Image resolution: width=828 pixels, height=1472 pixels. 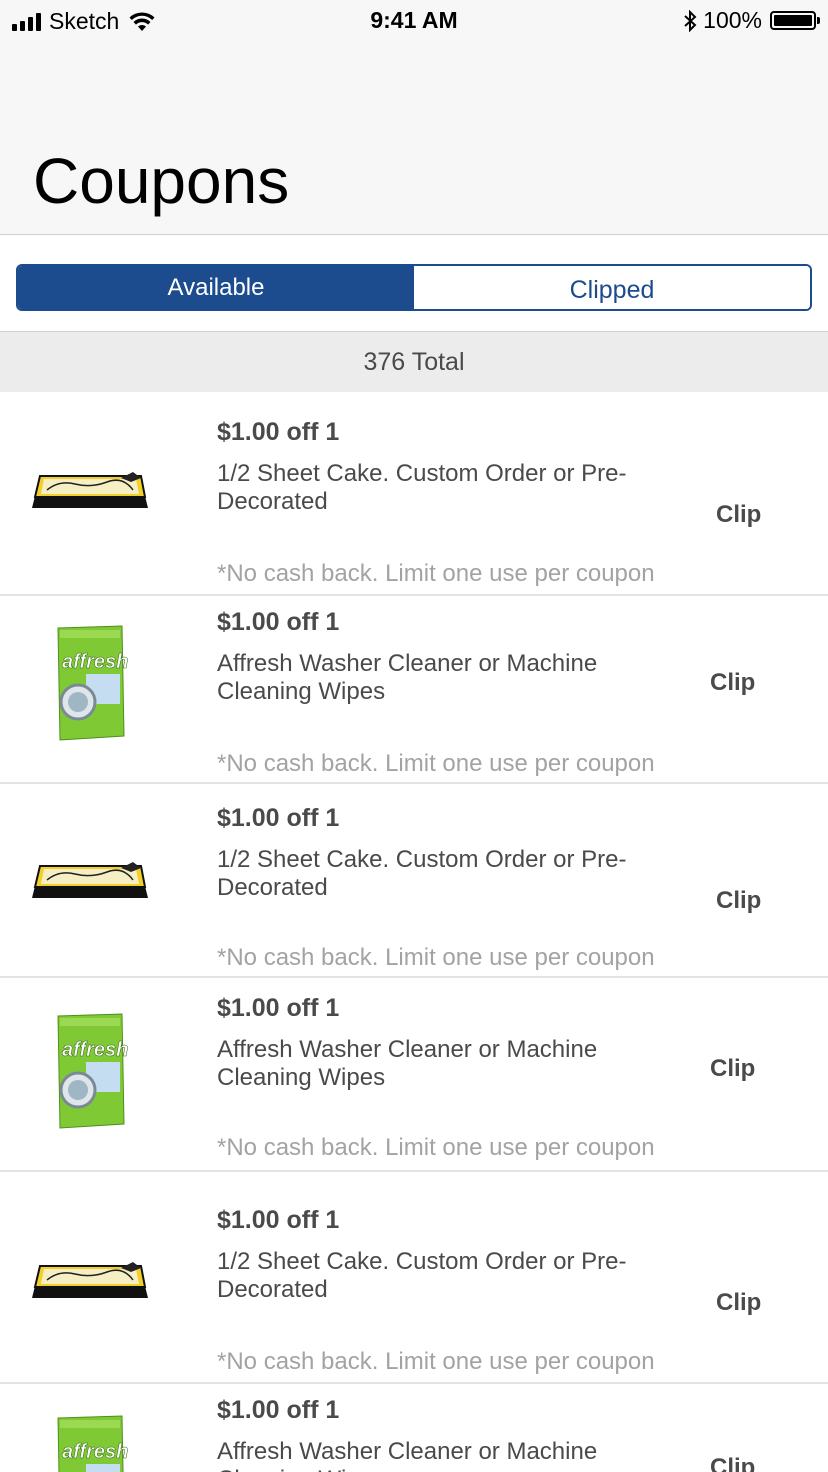 I want to click on total-count-bar: 376 Total, so click(x=414, y=362).